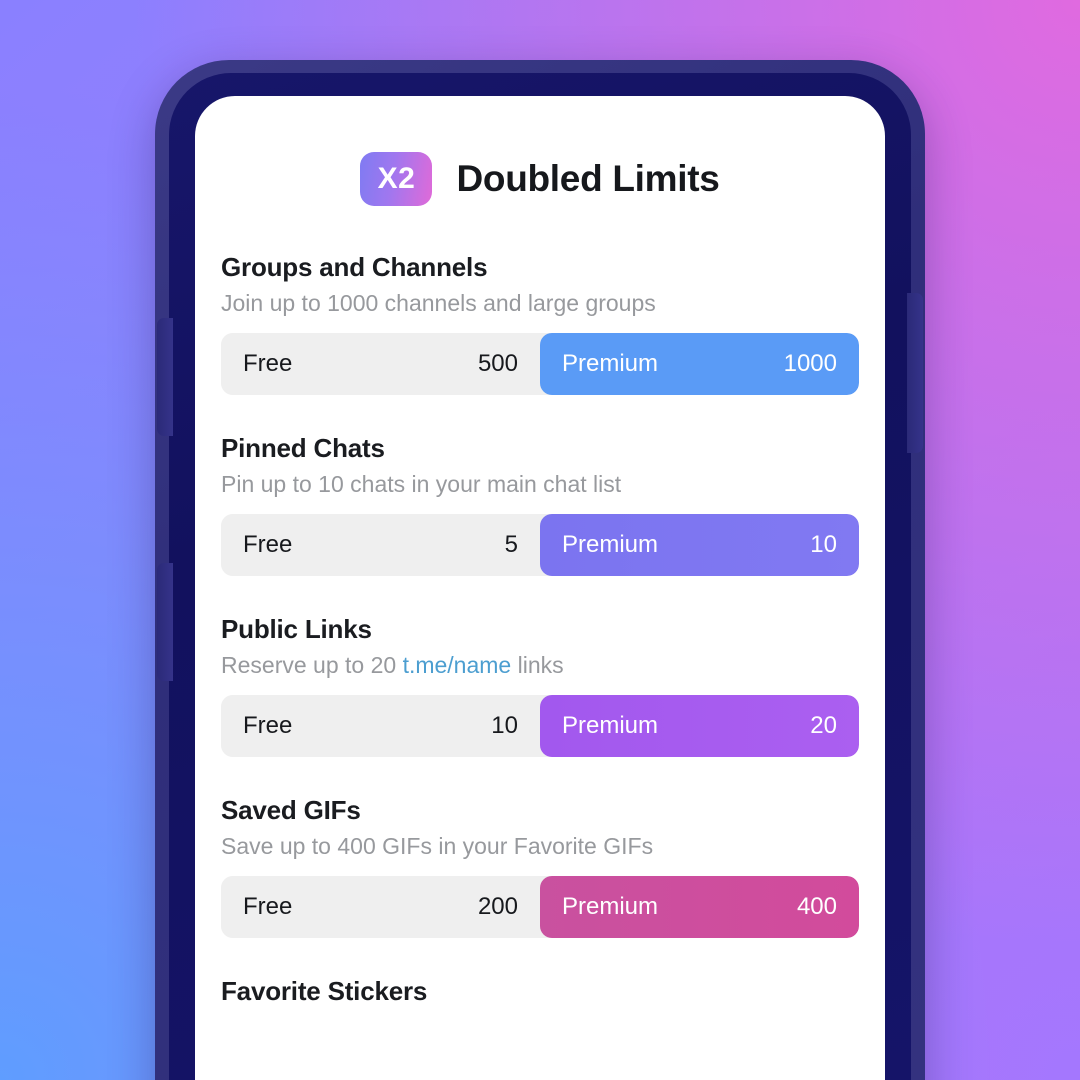  Describe the element at coordinates (380, 545) in the screenshot. I see `free-tier-segment: Free 5` at that location.